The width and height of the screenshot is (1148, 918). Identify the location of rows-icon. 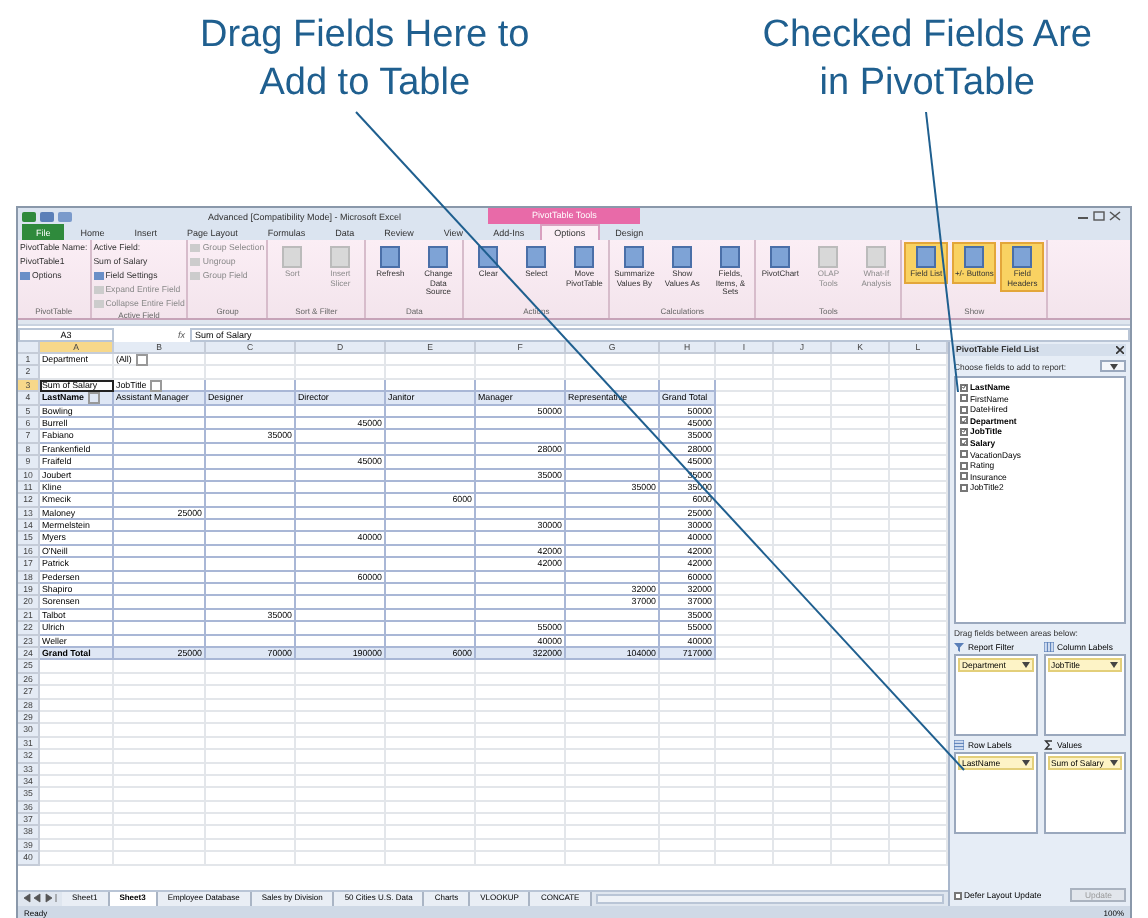
(959, 745).